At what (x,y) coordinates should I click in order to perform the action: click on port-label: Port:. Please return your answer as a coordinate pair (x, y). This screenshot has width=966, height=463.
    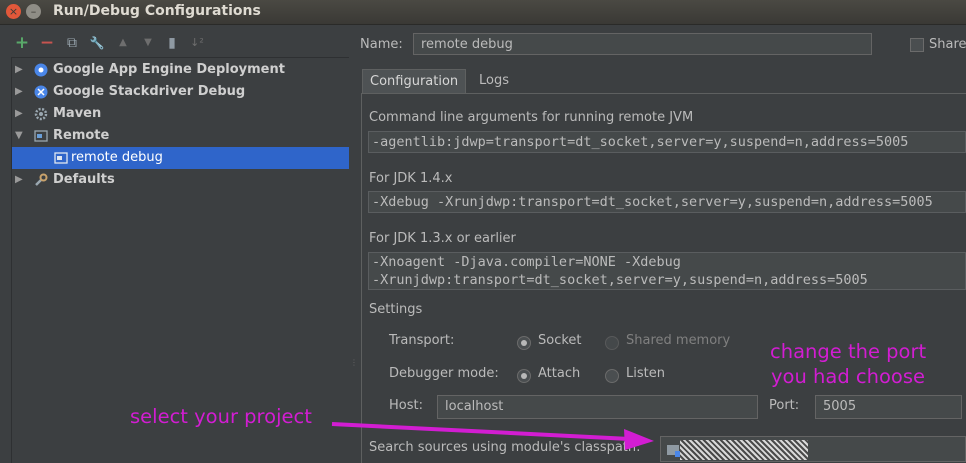
    Looking at the image, I should click on (784, 405).